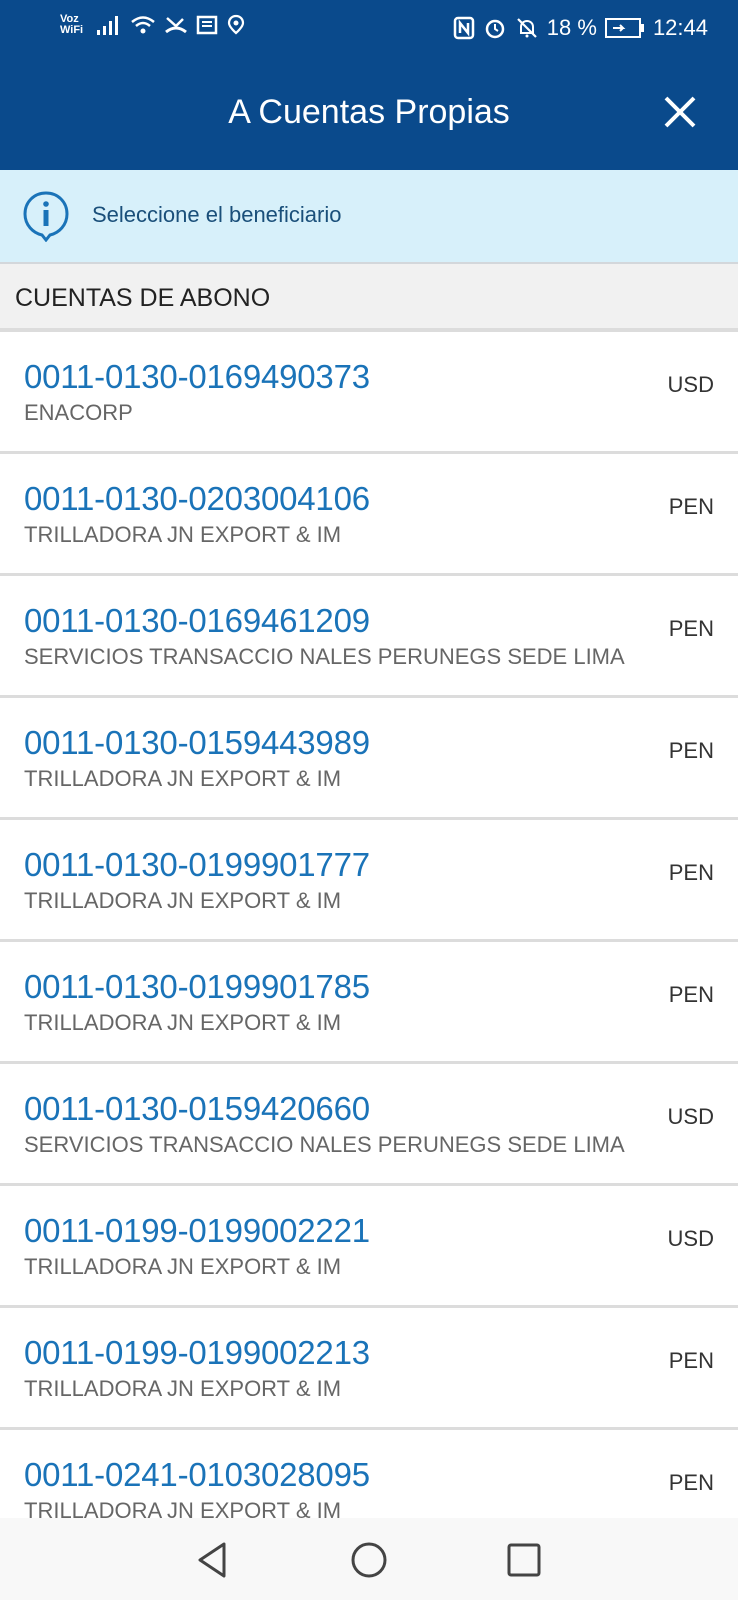 The width and height of the screenshot is (738, 1600). Describe the element at coordinates (197, 1230) in the screenshot. I see `account-number: 0011-0199-0199002221` at that location.